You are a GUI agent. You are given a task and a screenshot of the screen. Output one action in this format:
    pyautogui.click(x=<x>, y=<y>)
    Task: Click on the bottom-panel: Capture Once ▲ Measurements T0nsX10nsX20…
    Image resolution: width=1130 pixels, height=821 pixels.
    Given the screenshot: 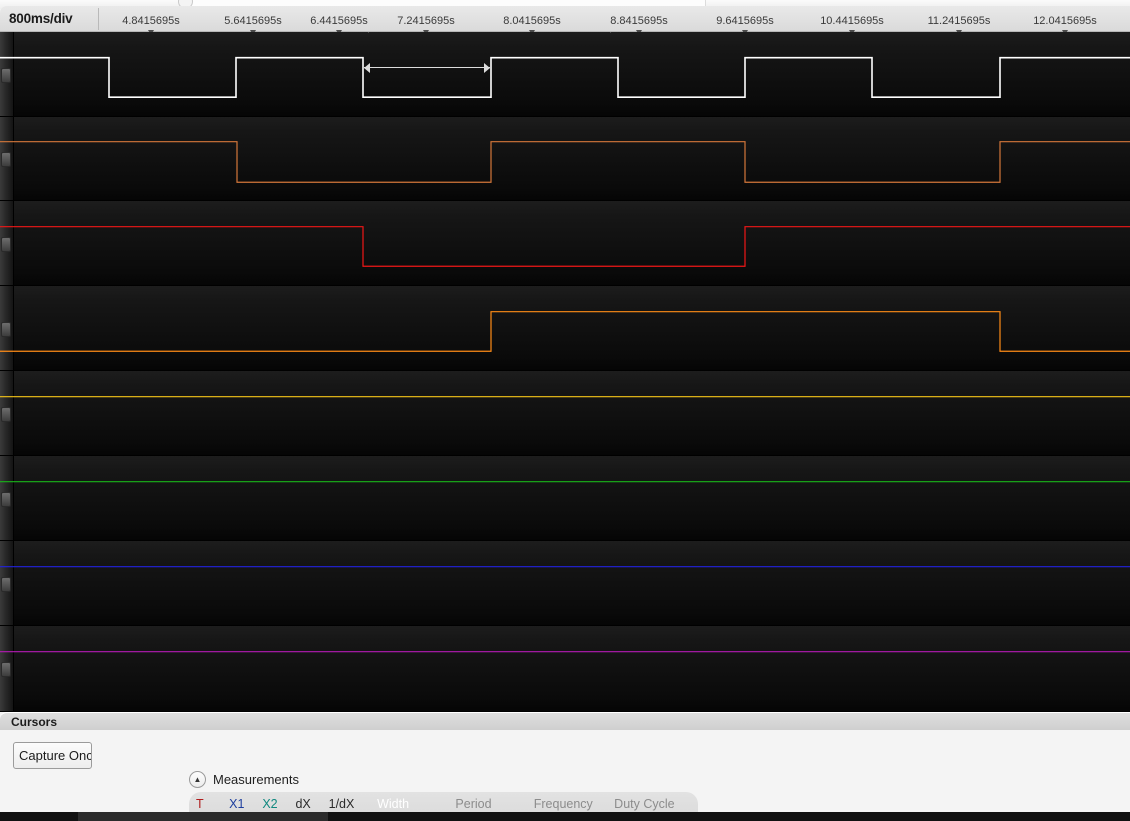 What is the action you would take?
    pyautogui.click(x=565, y=775)
    